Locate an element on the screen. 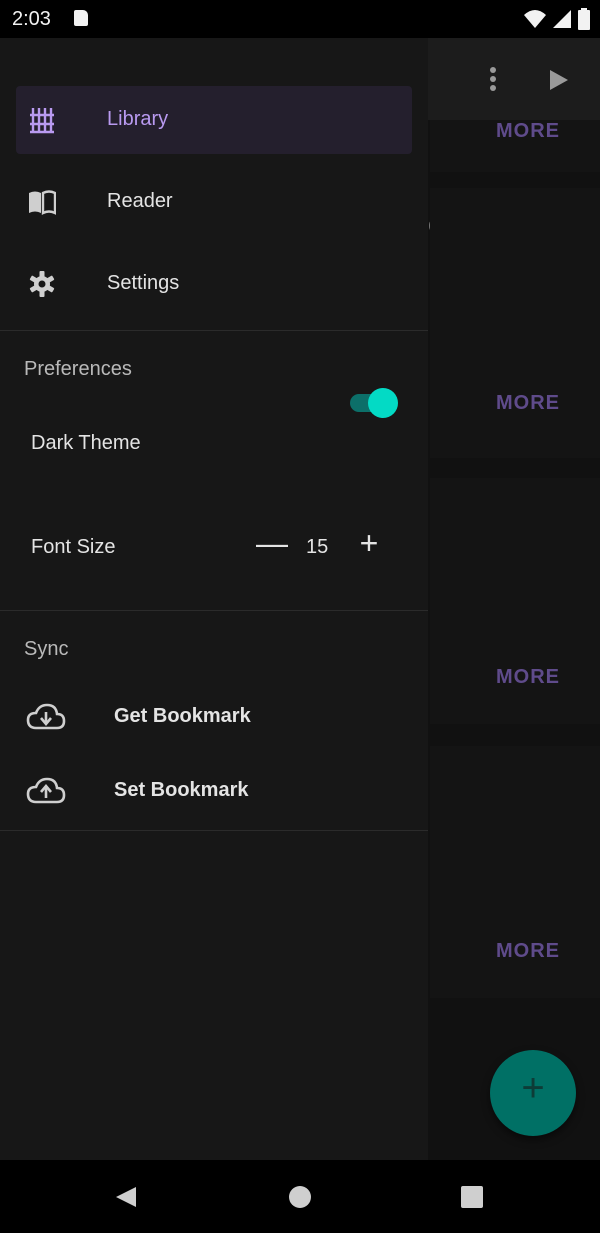  recents-icon is located at coordinates (472, 1197).